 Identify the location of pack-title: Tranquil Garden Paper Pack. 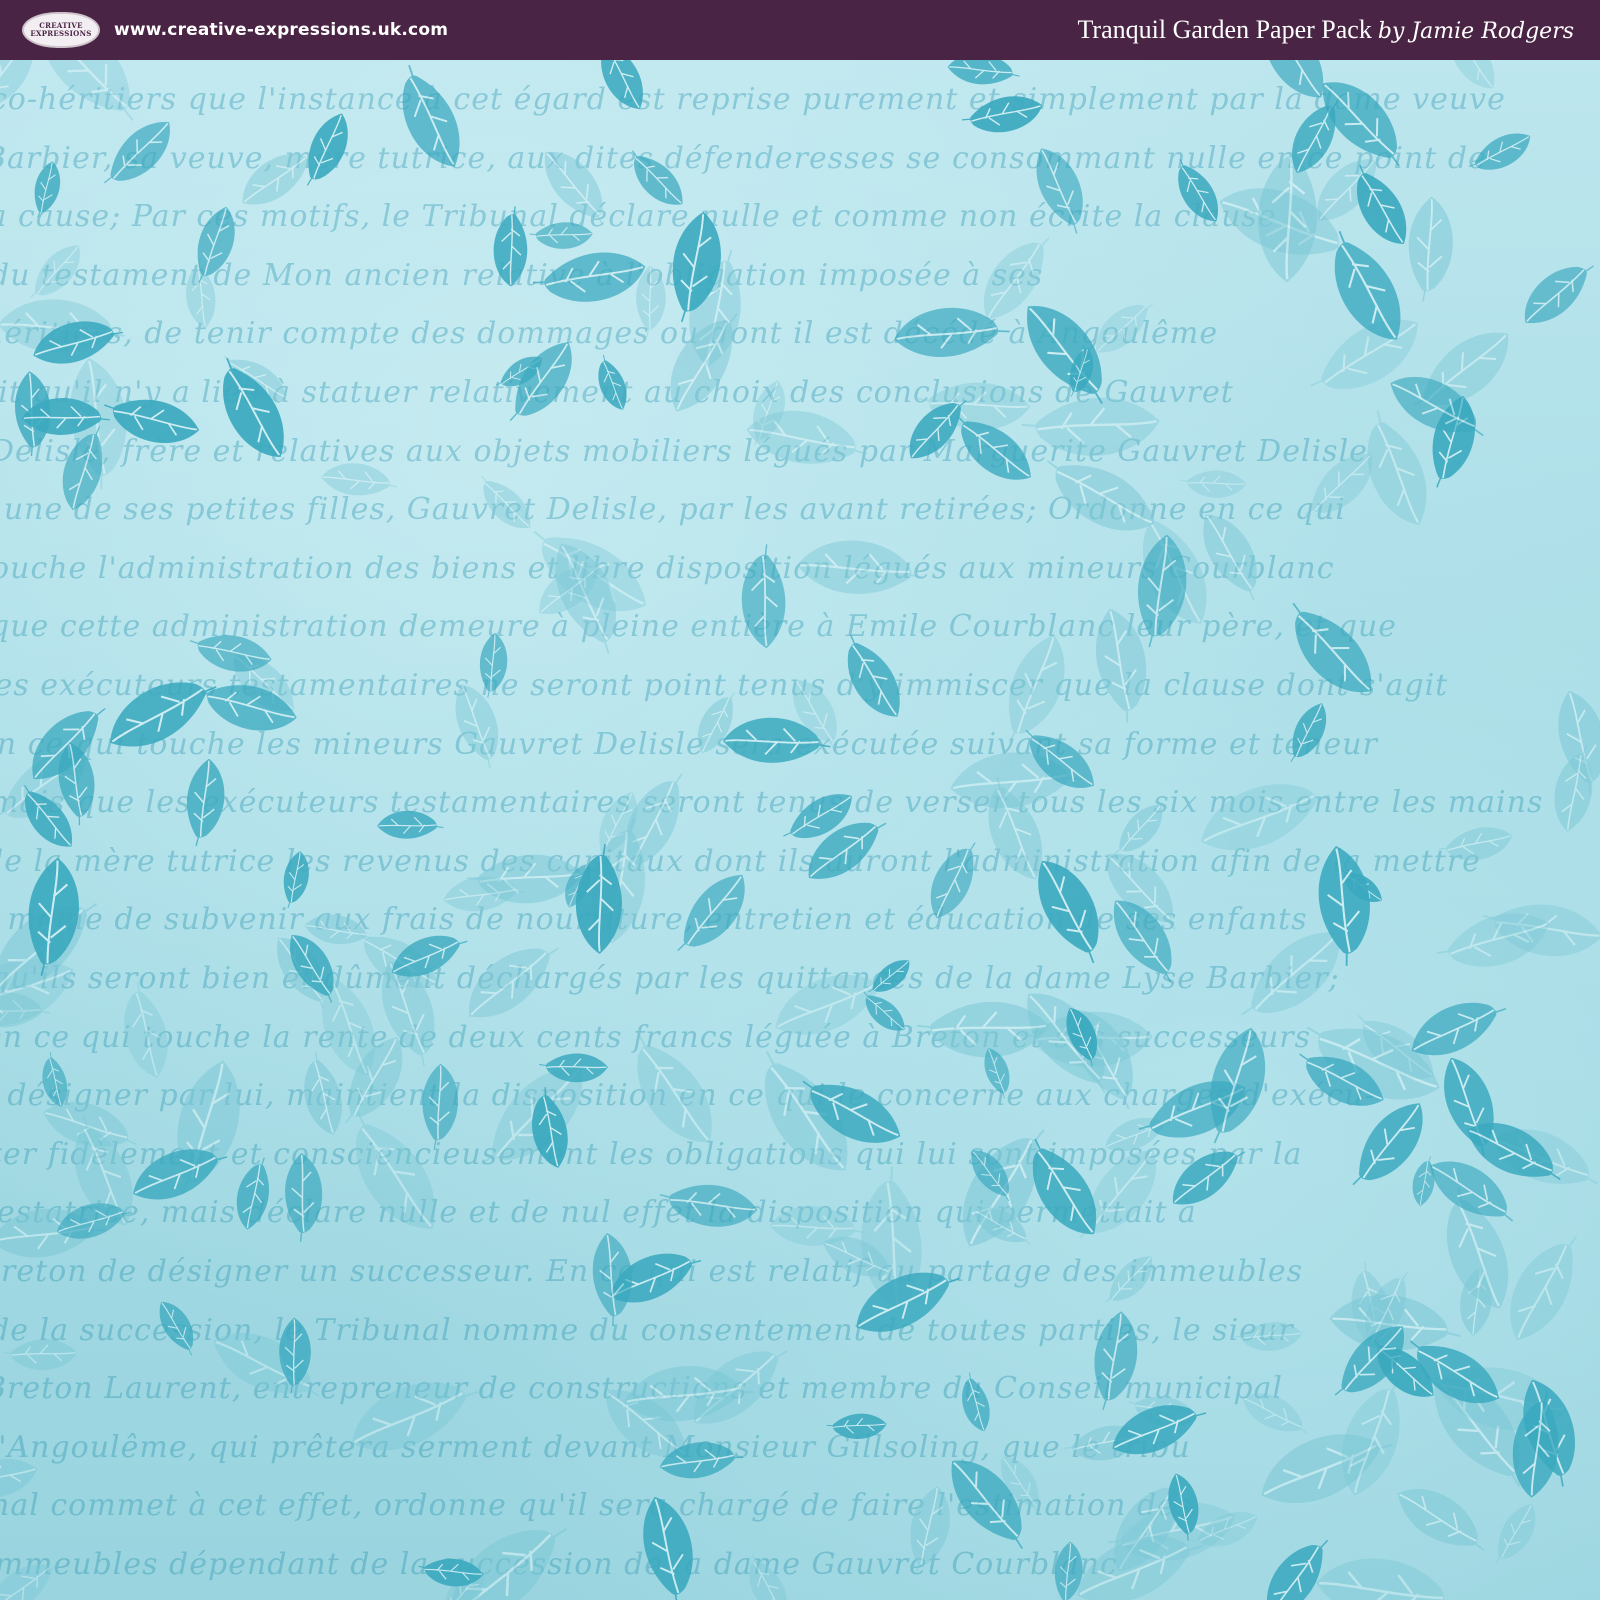
(1224, 29).